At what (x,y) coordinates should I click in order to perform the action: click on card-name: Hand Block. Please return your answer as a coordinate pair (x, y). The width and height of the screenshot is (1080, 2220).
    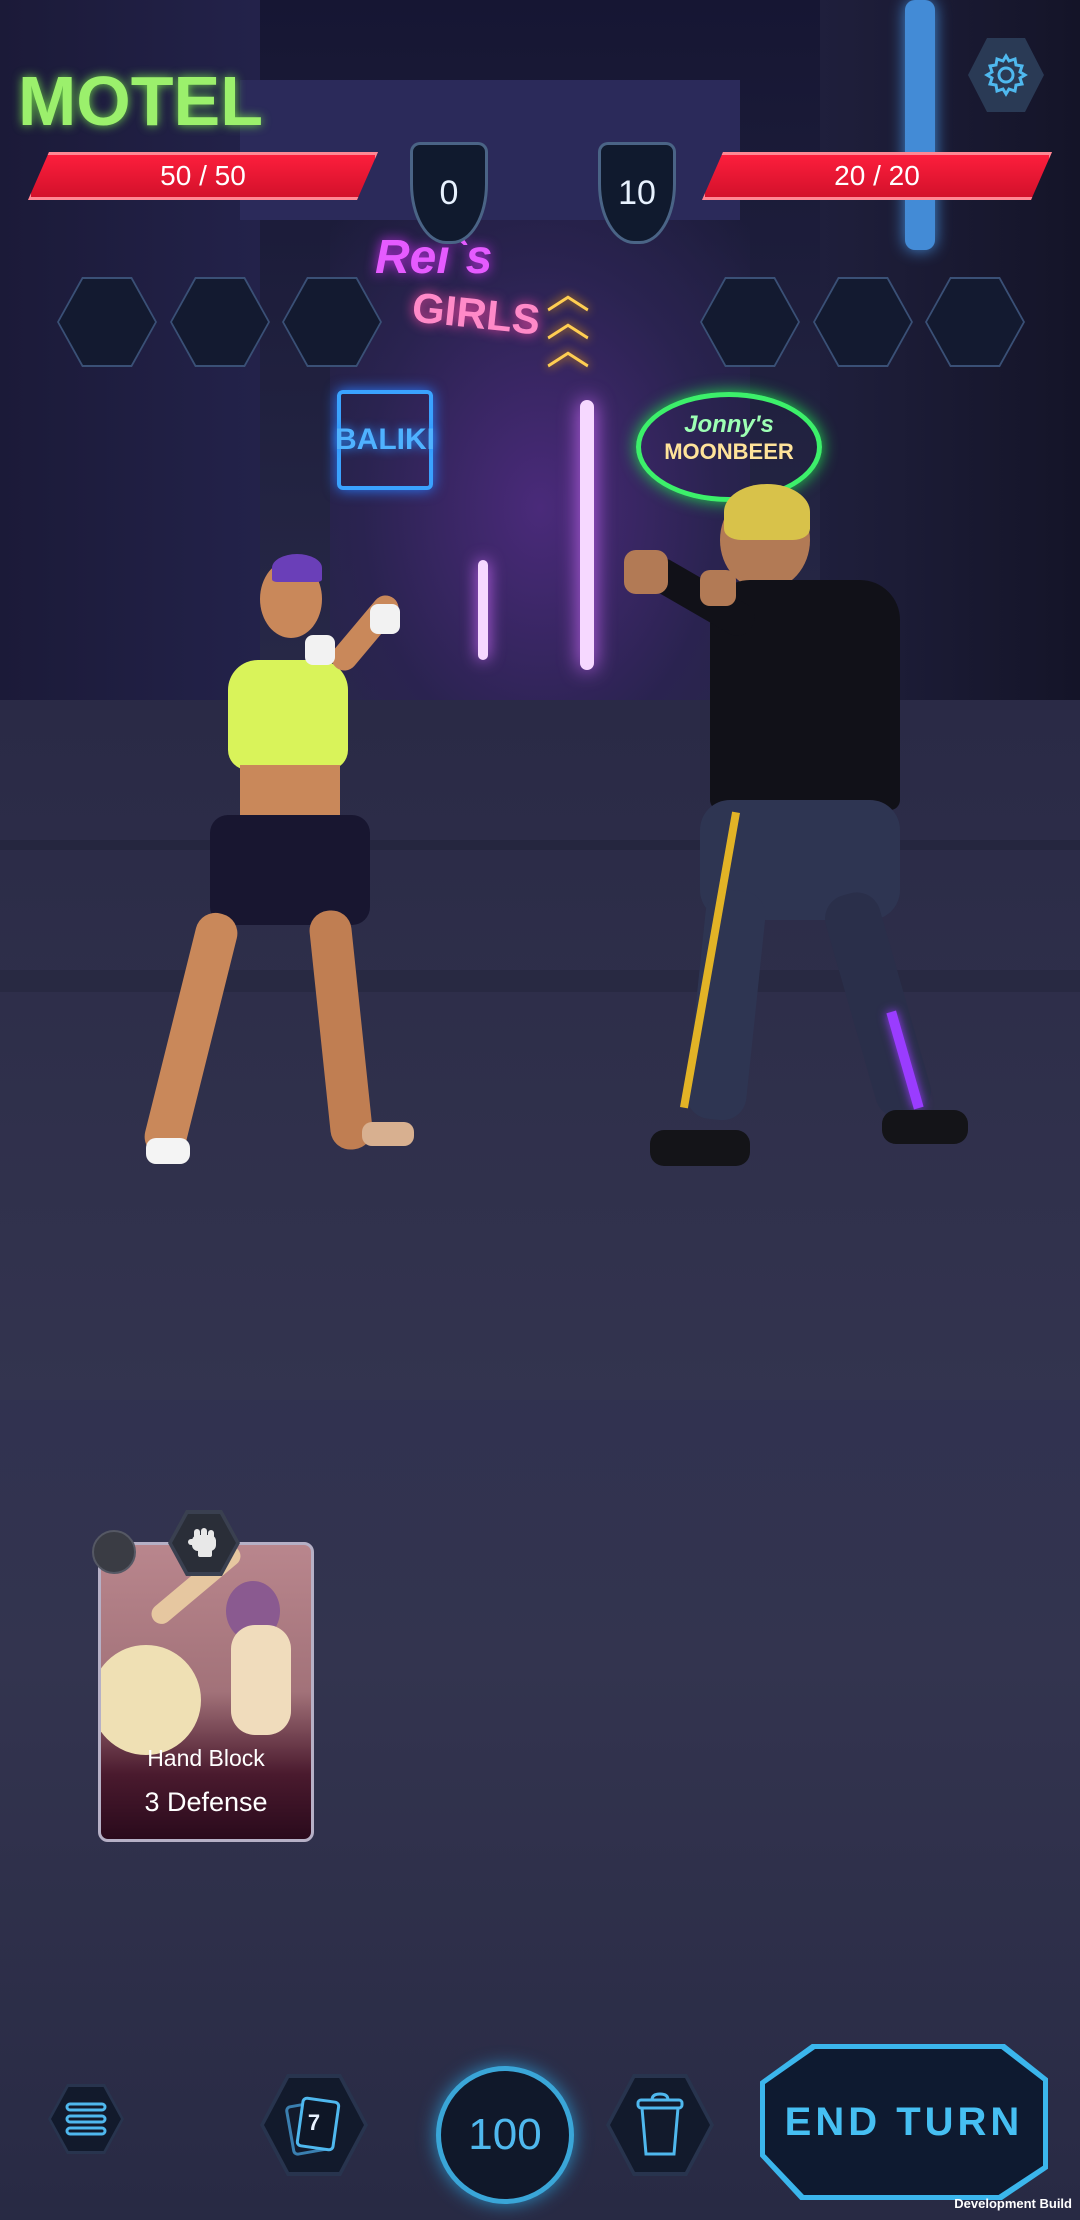
    Looking at the image, I should click on (206, 1758).